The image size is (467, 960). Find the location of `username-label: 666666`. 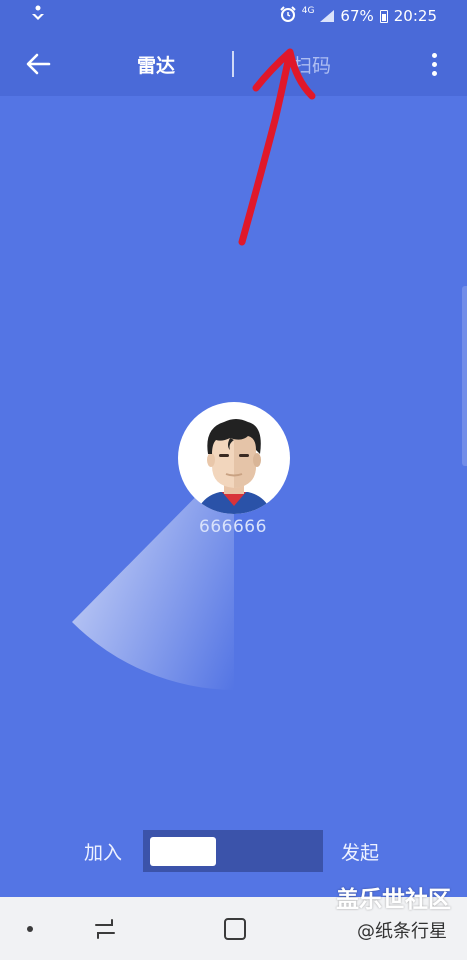

username-label: 666666 is located at coordinates (233, 527).